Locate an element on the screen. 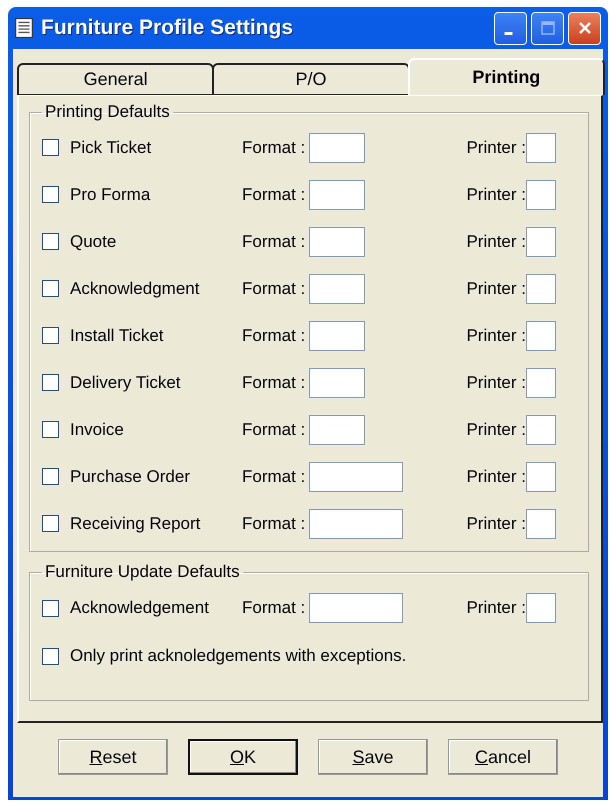 The width and height of the screenshot is (610, 802). tab: P/O is located at coordinates (311, 79).